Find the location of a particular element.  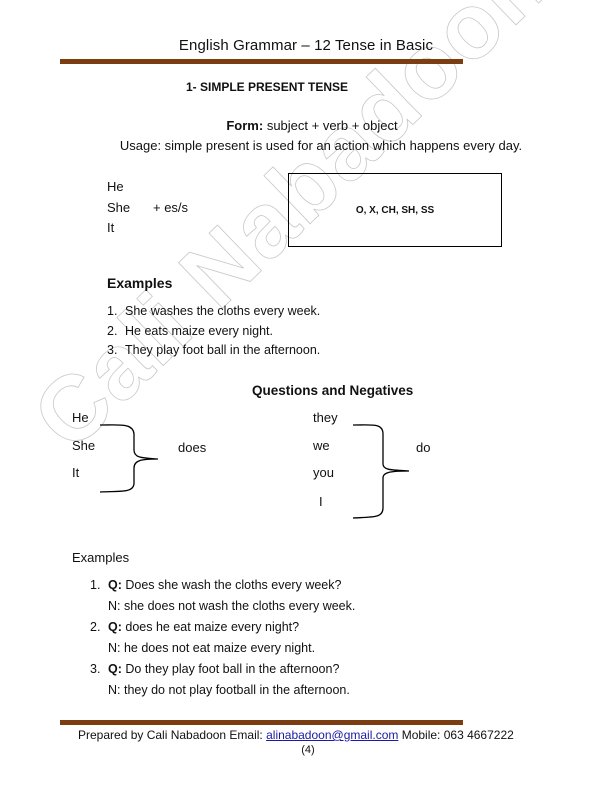

rule-suffix: + es/s is located at coordinates (171, 207).